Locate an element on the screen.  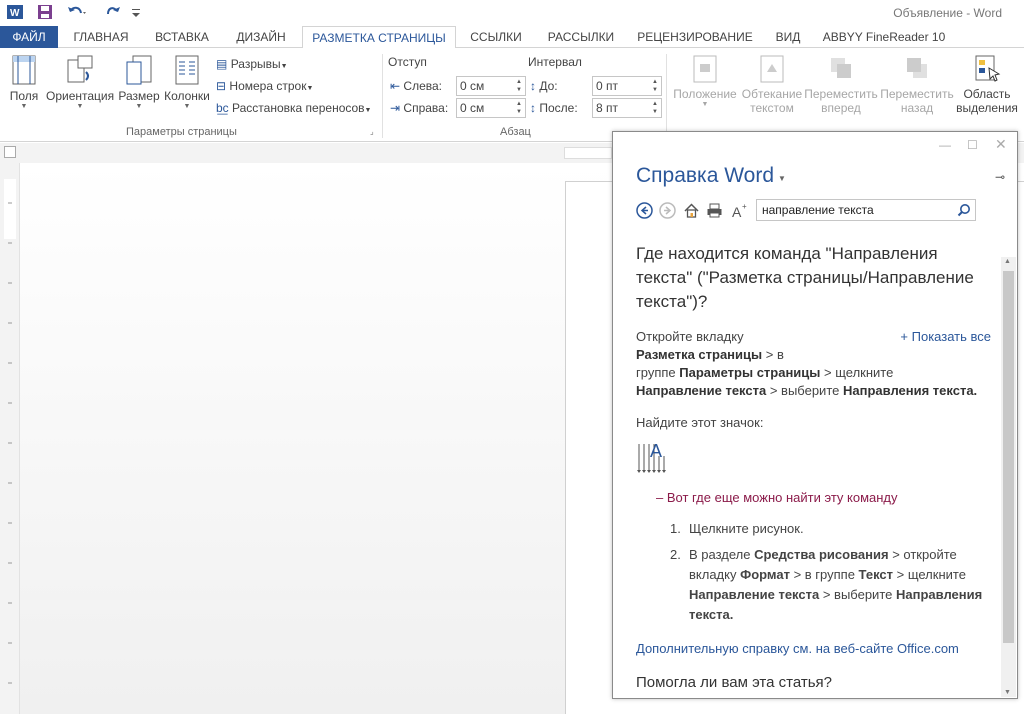
columns-button: Колонки ▼ is located at coordinates (187, 82).